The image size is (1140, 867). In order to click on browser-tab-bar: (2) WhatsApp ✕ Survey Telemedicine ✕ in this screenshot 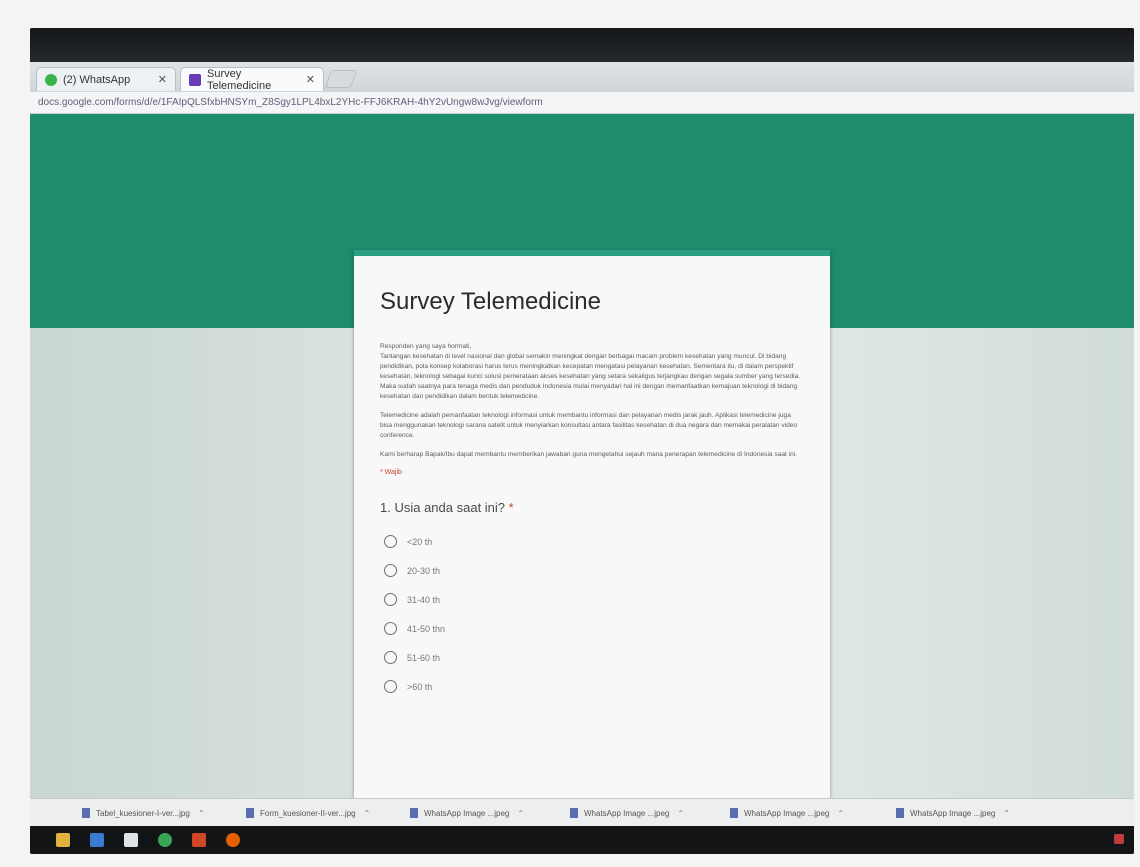, I will do `click(582, 77)`.